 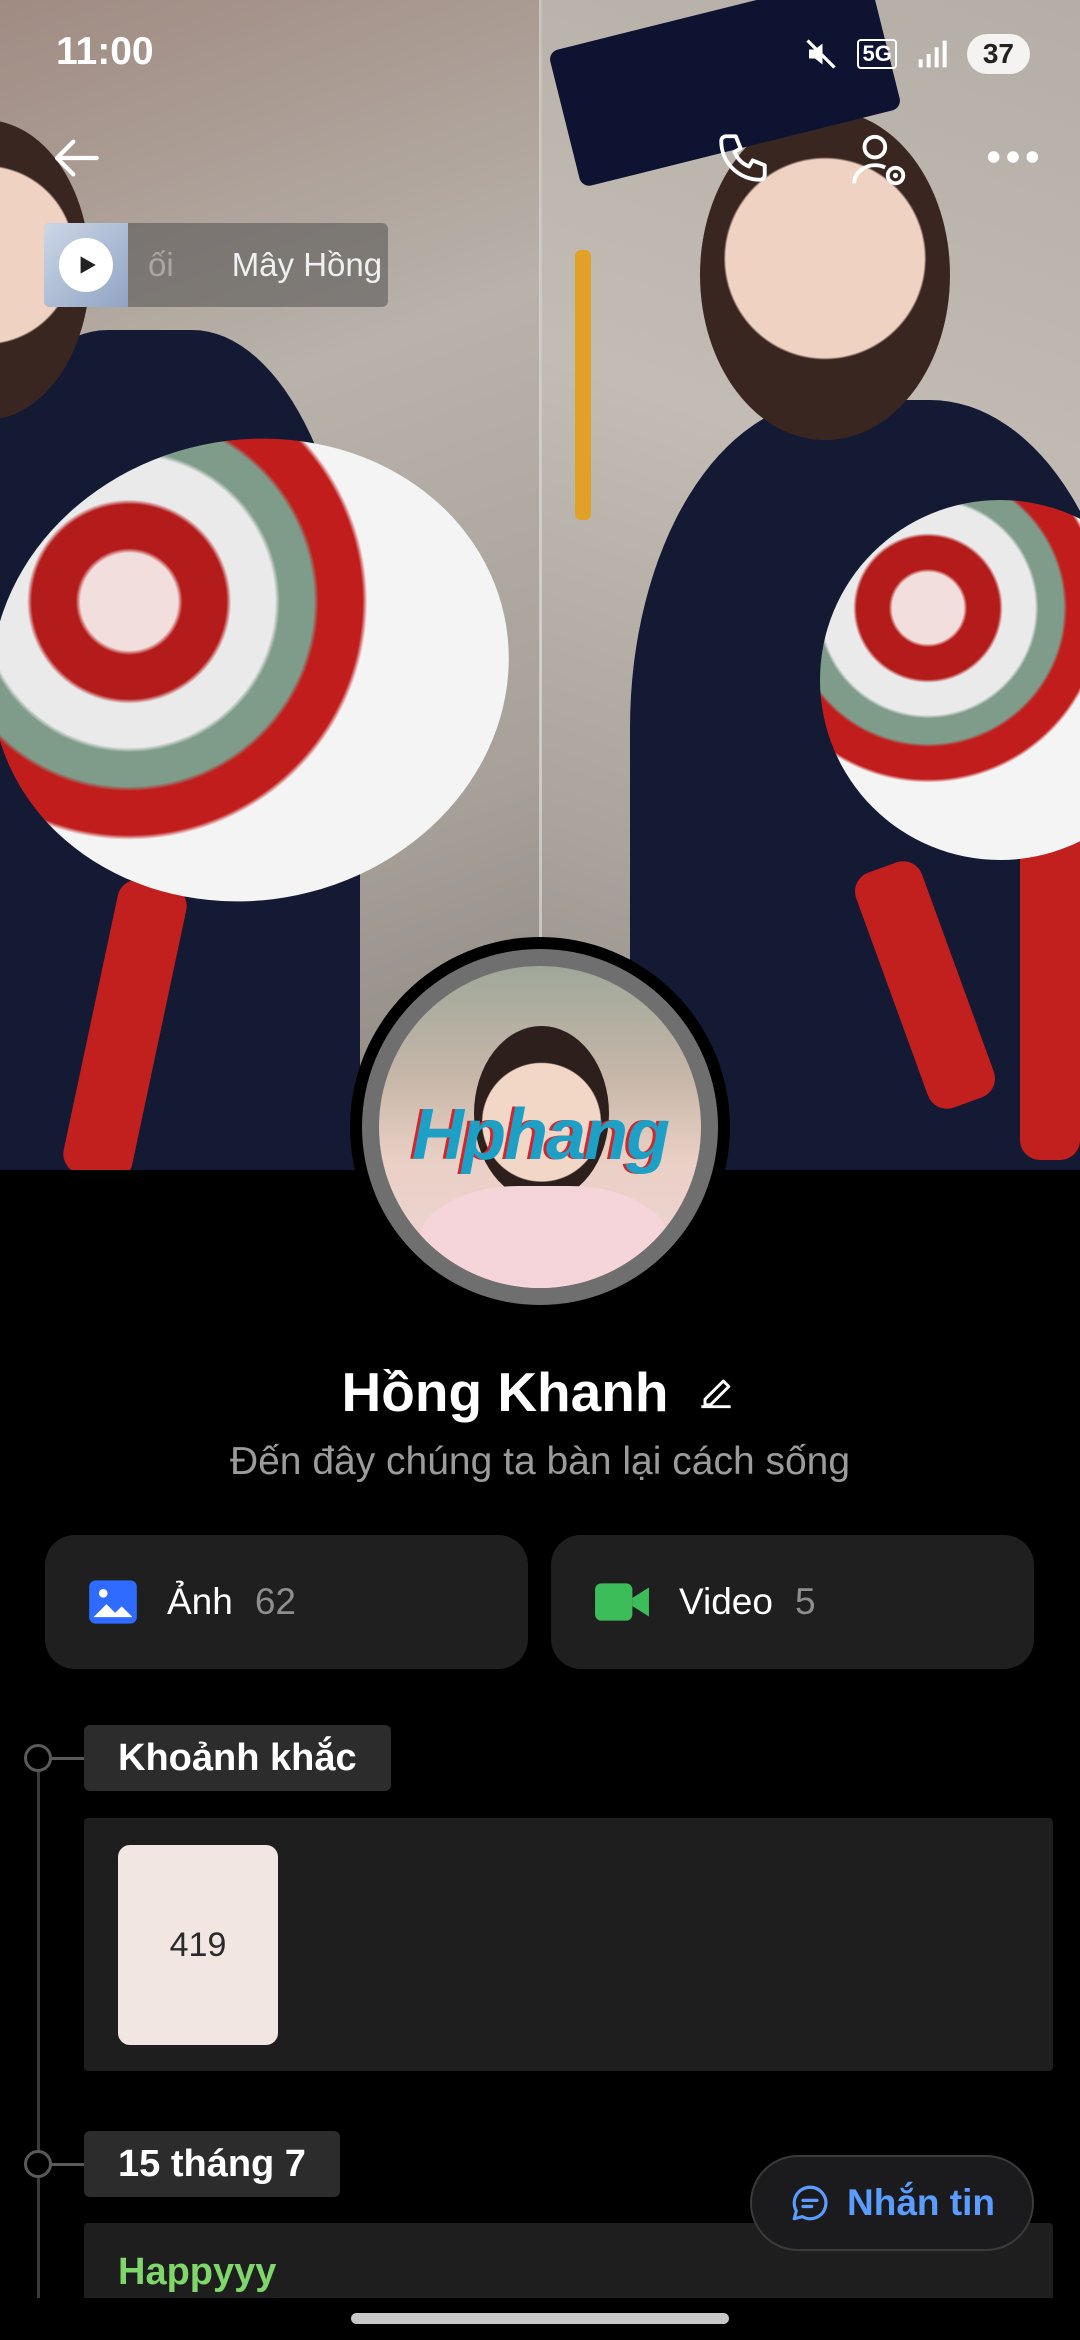 What do you see at coordinates (932, 54) in the screenshot?
I see `signal-icon` at bounding box center [932, 54].